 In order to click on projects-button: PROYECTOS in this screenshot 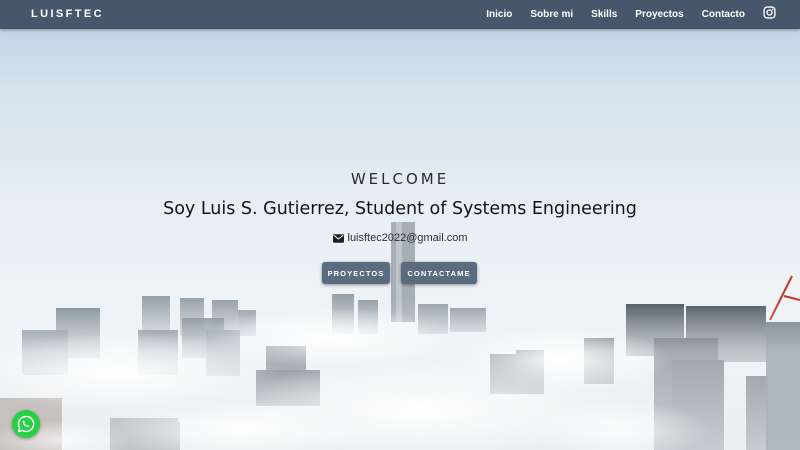, I will do `click(356, 273)`.